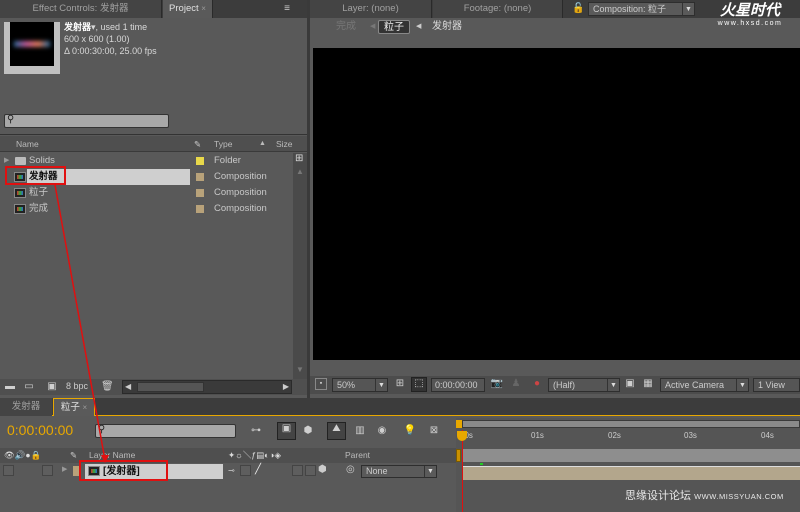 This screenshot has height=512, width=800. Describe the element at coordinates (578, 8) in the screenshot. I see `lock-icon: 🔓` at that location.